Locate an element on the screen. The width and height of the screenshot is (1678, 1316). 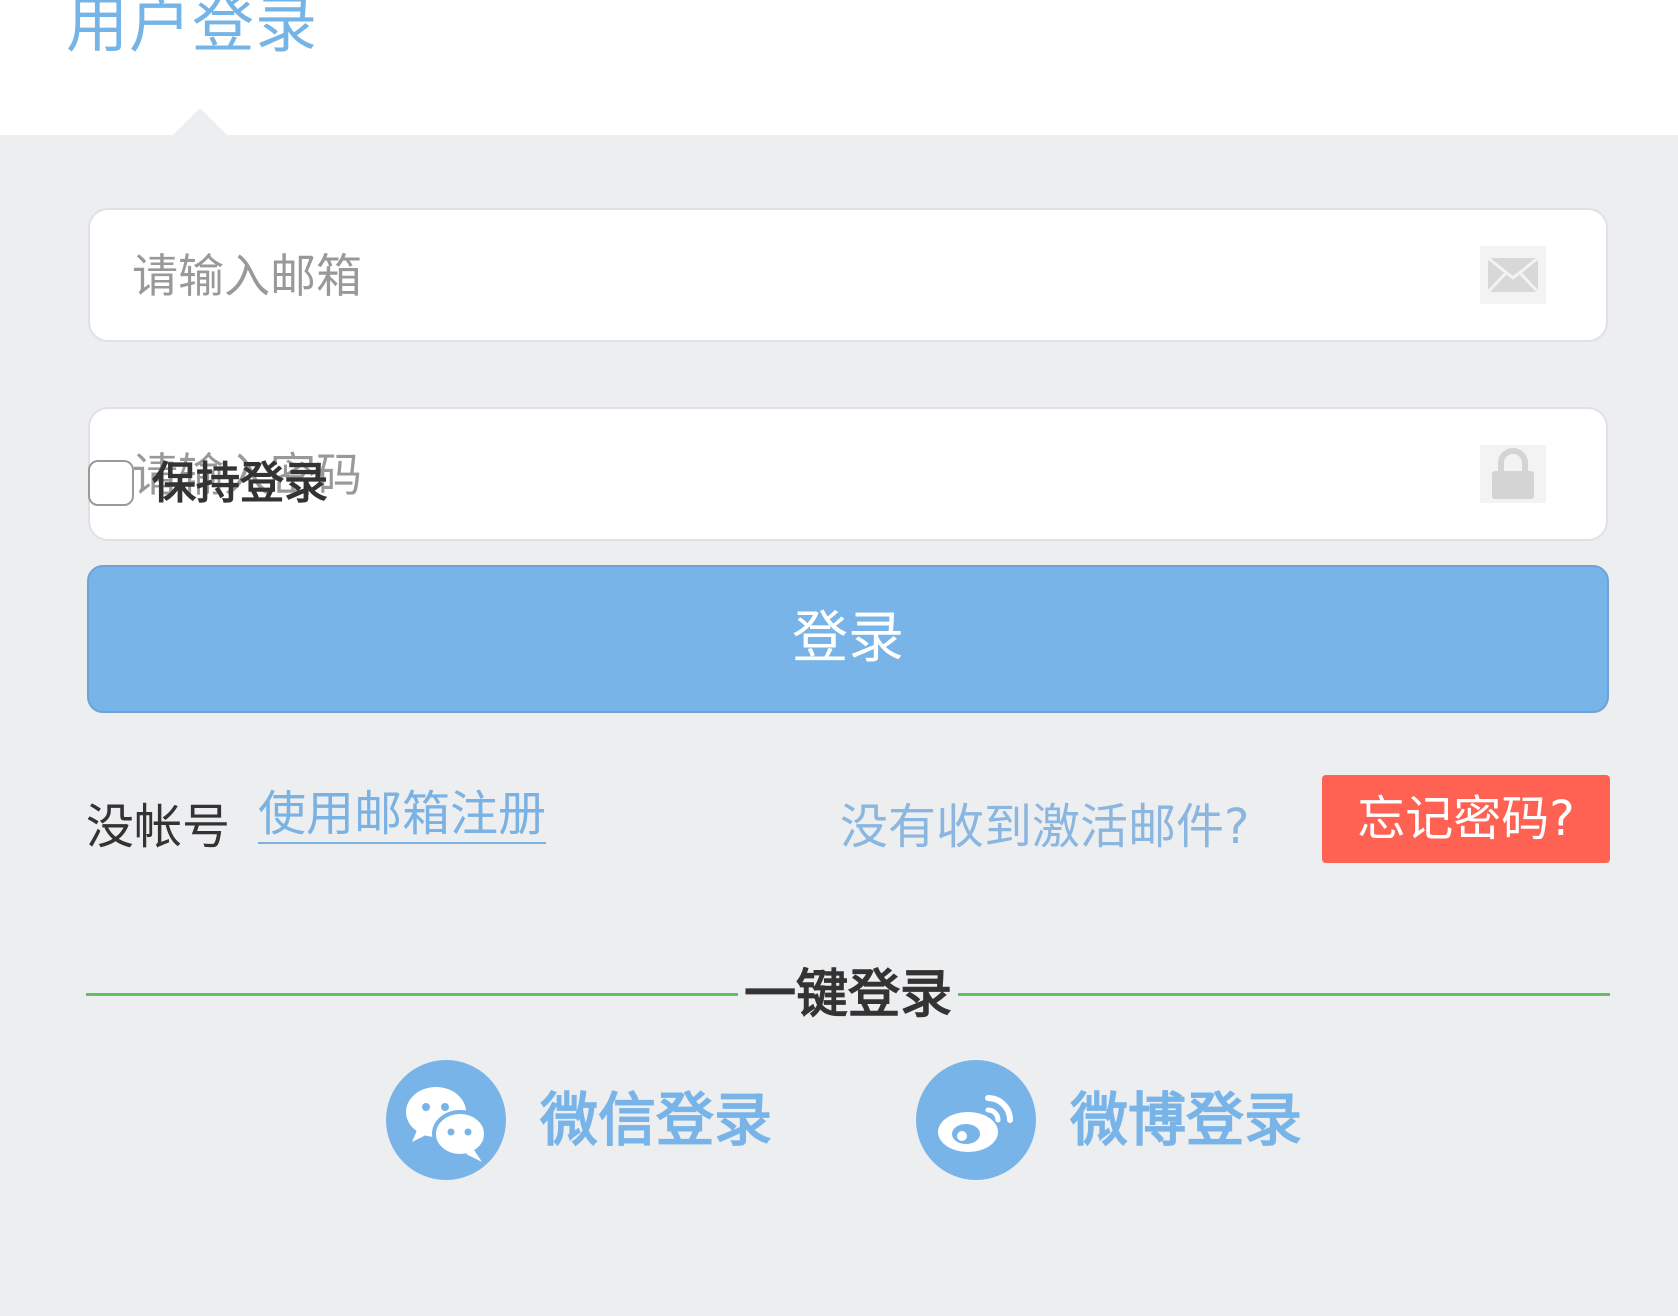
forgot-password-button: 忘记密码? is located at coordinates (1466, 819).